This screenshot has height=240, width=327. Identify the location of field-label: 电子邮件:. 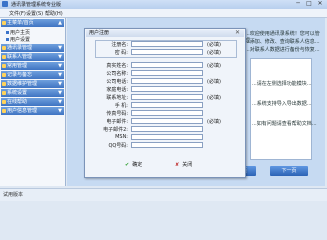
(117, 122).